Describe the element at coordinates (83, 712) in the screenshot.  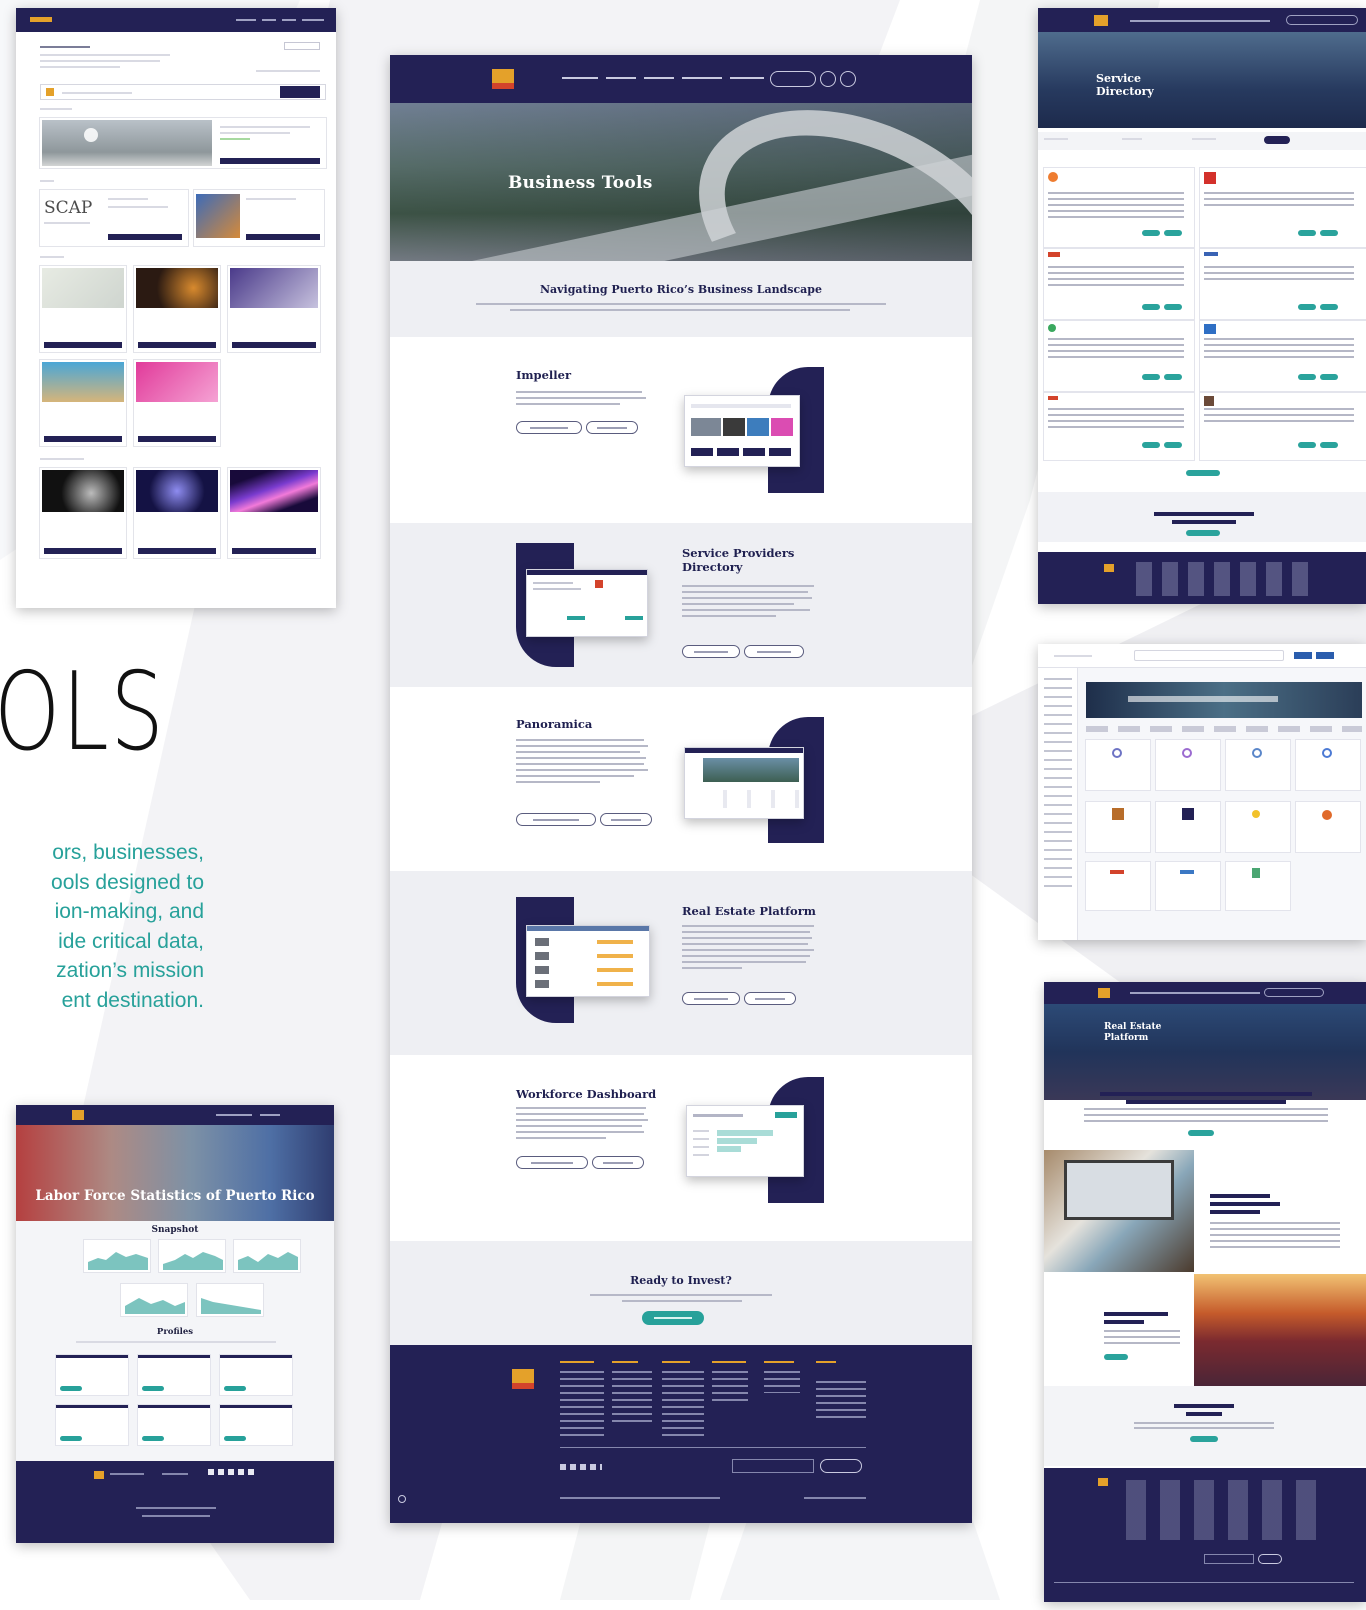
I see `section-title-tools: OLS` at that location.